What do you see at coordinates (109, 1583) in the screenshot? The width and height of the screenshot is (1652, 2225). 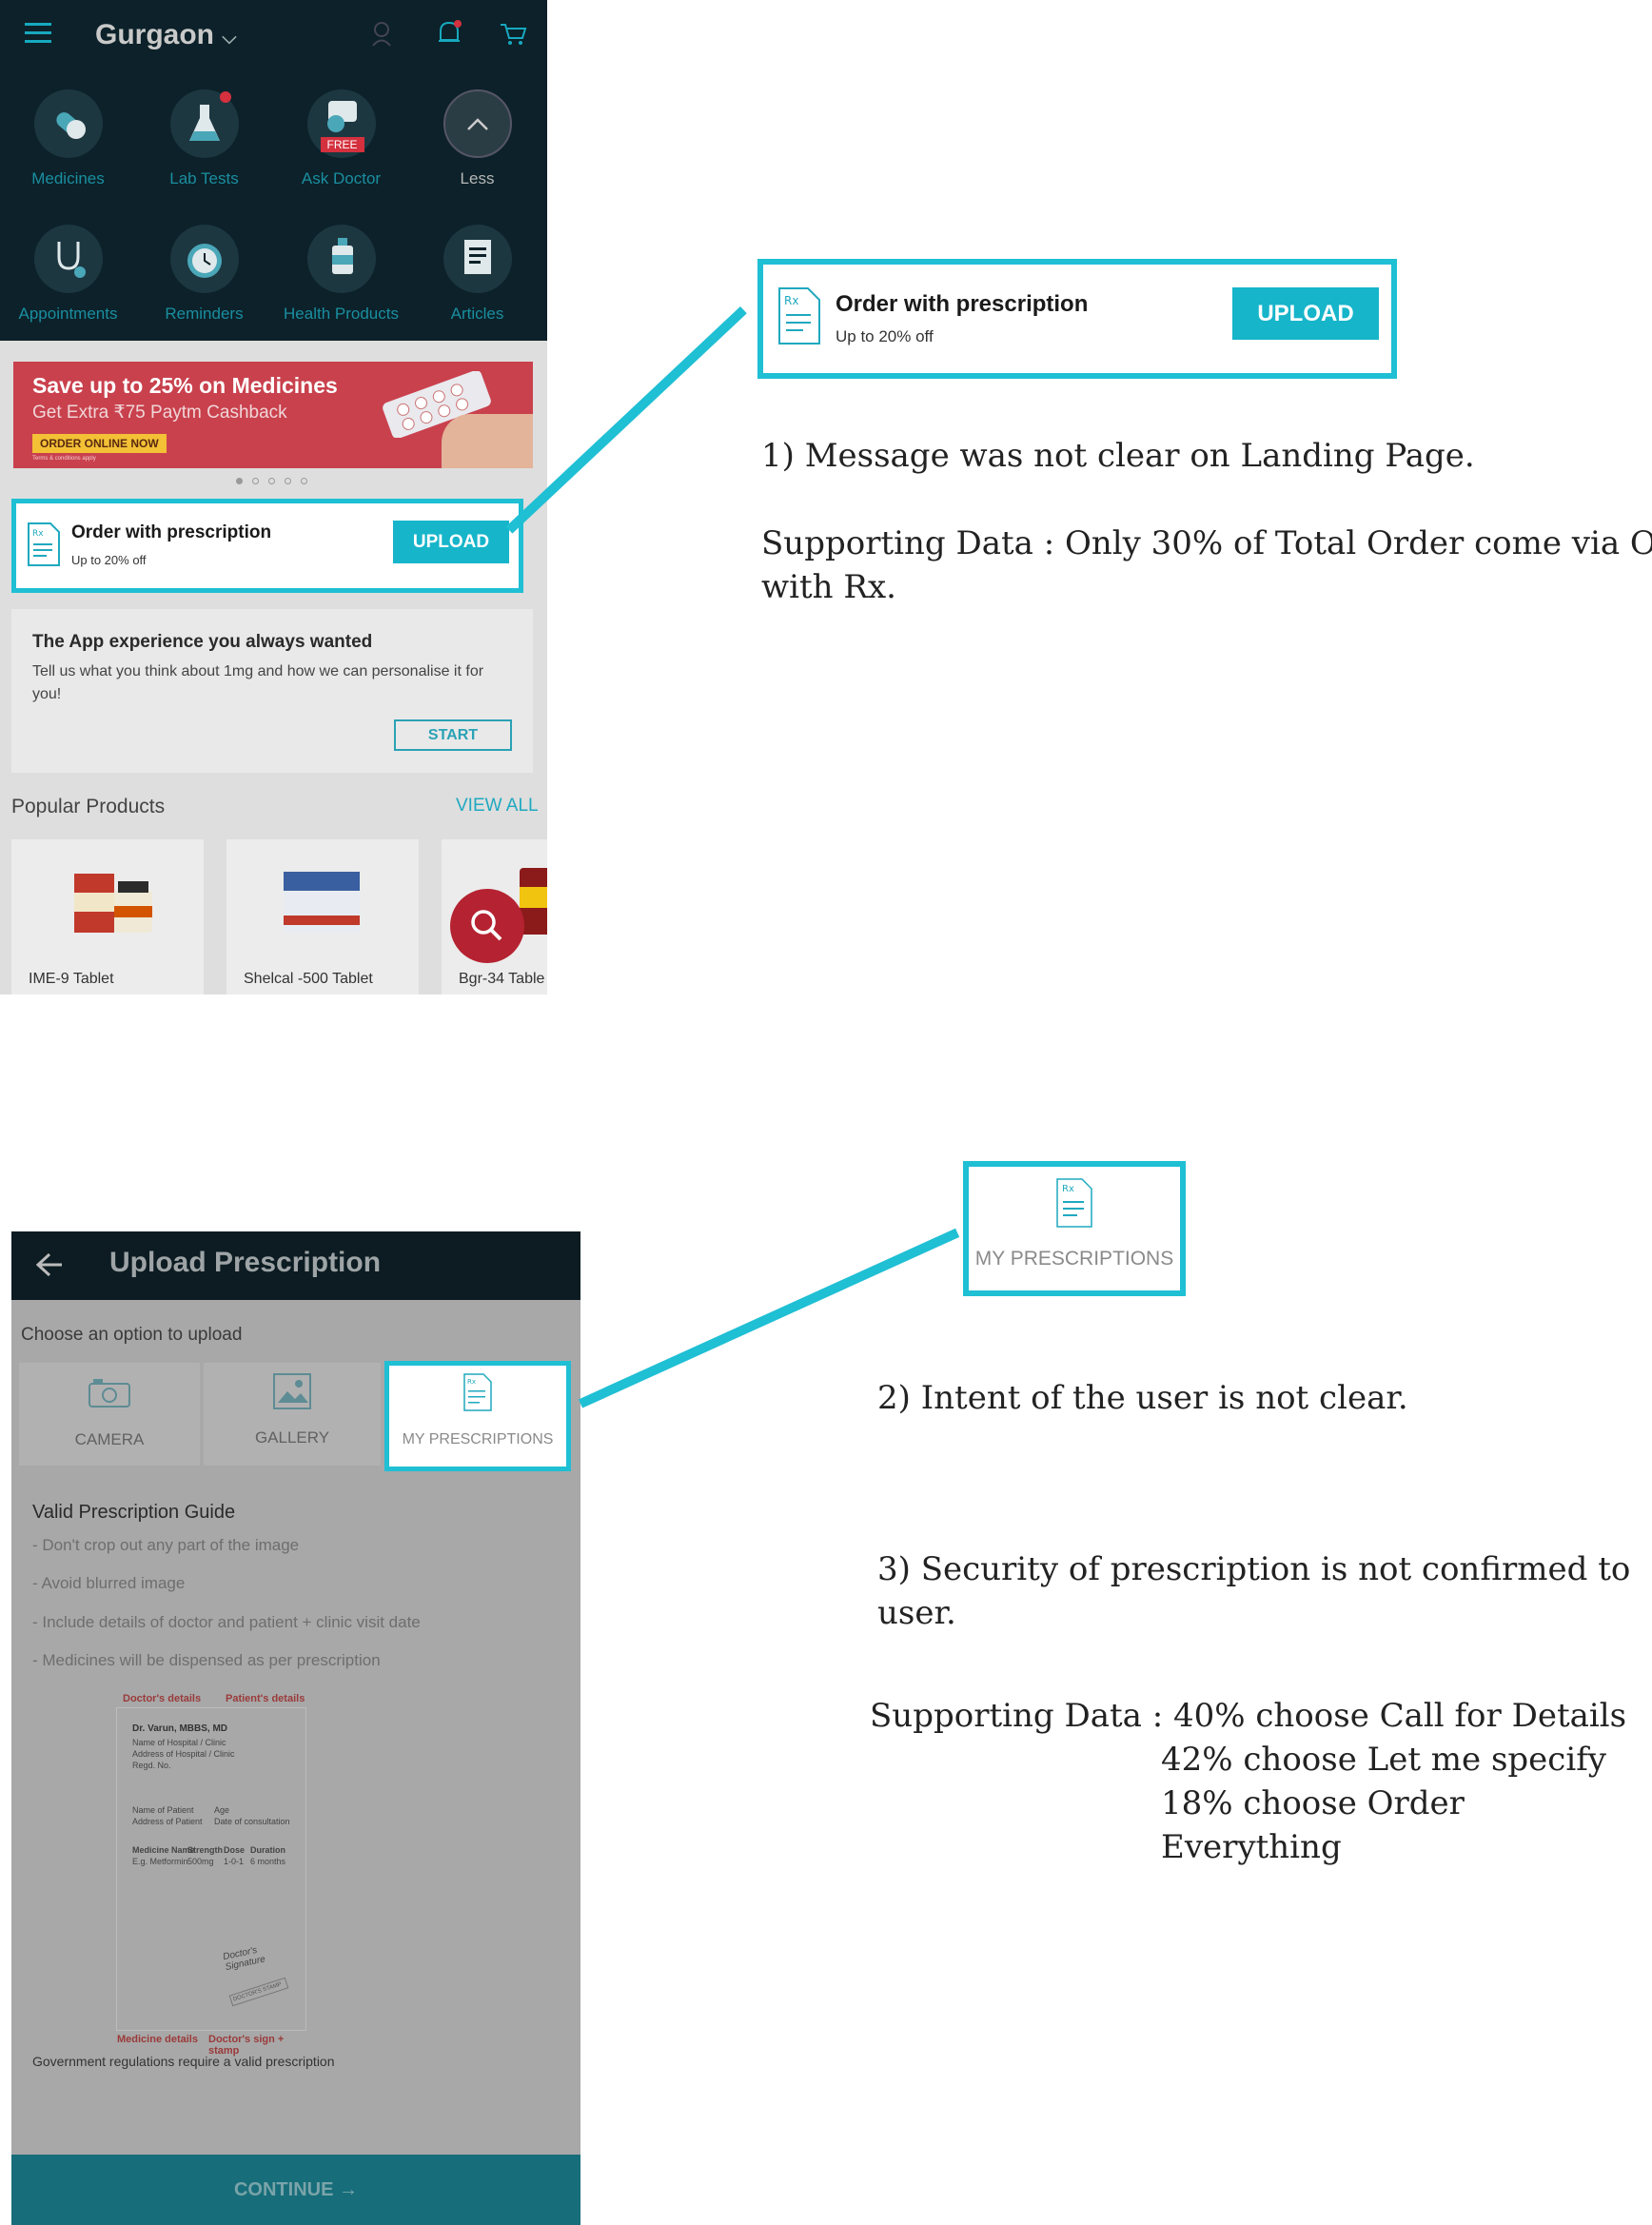 I see `guide-item: - Avoid blurred image` at bounding box center [109, 1583].